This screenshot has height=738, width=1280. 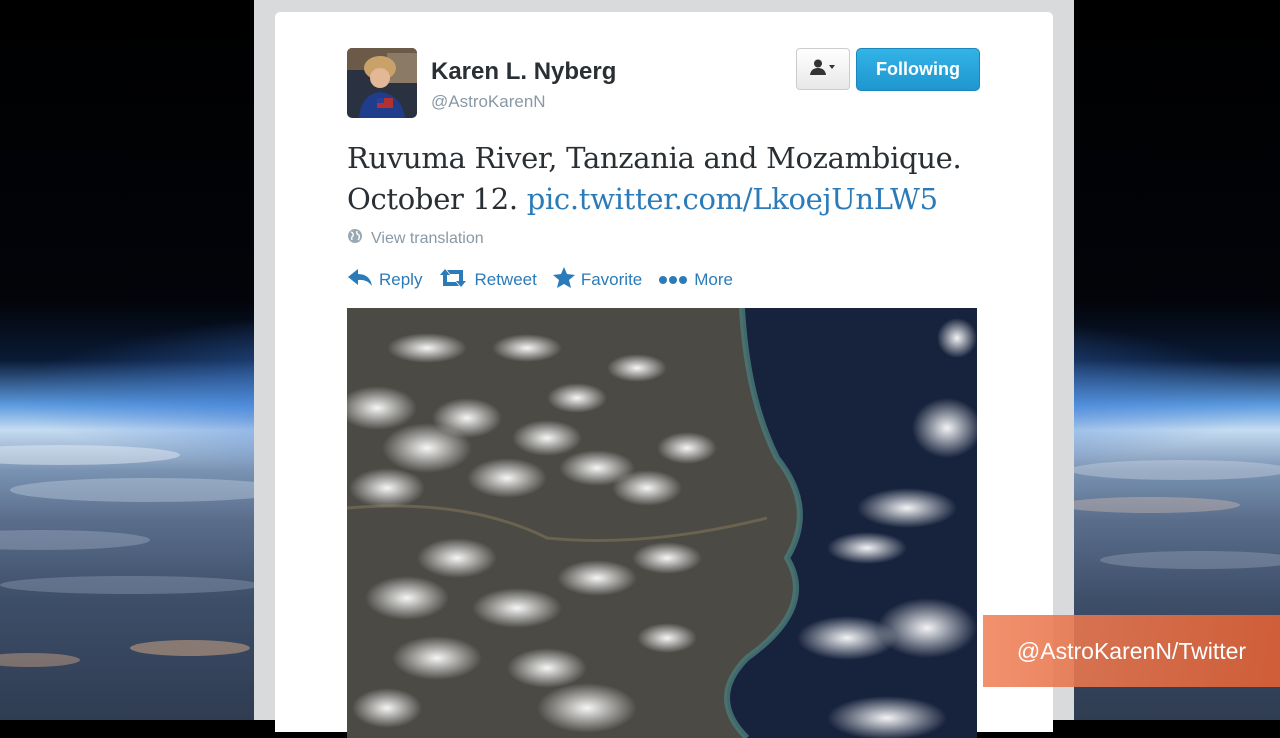 I want to click on tweet-actions: Reply Retweet Favorite More, so click(x=540, y=280).